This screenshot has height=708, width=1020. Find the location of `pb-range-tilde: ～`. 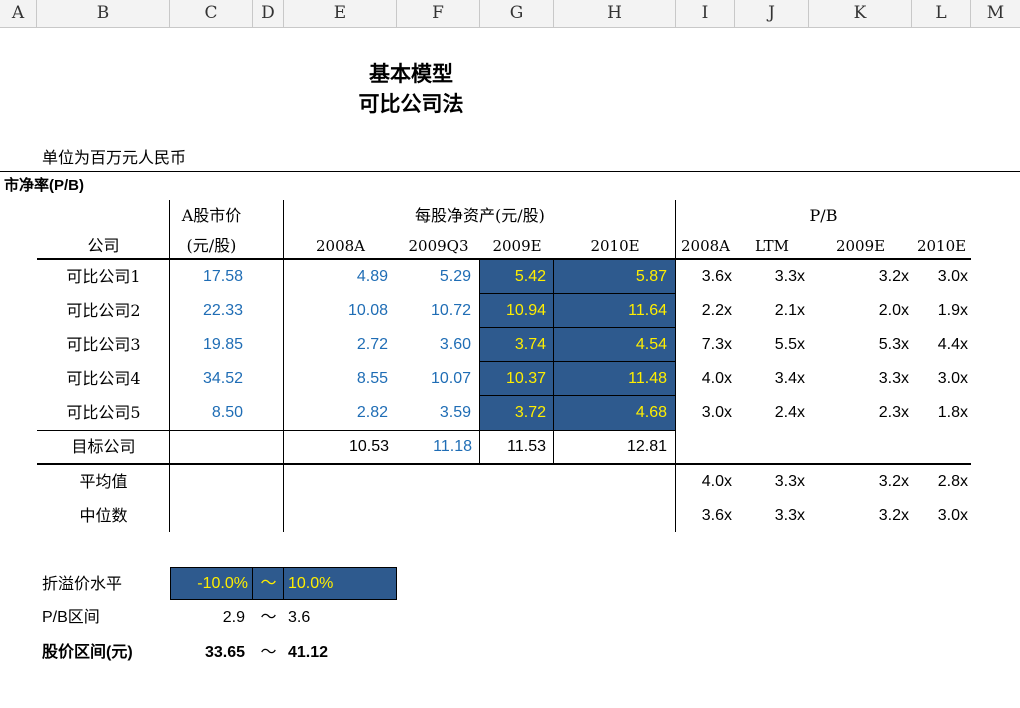

pb-range-tilde: ～ is located at coordinates (268, 617).